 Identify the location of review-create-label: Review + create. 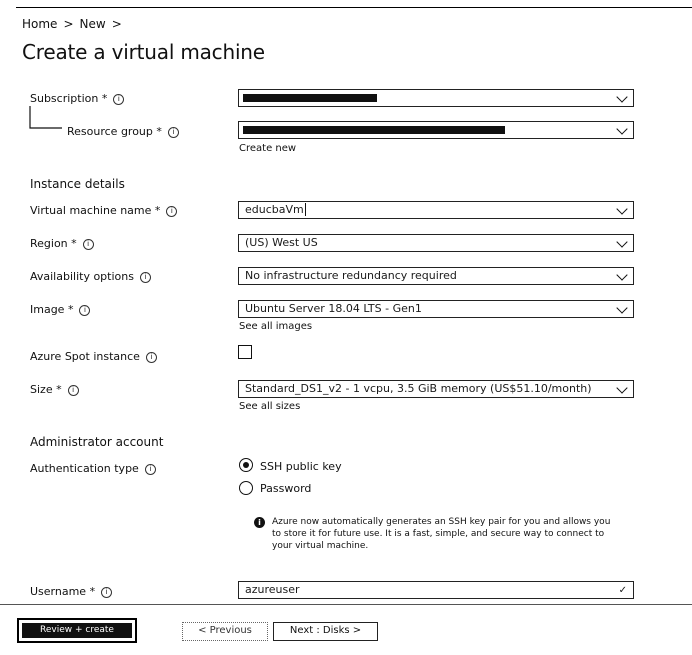
(77, 630).